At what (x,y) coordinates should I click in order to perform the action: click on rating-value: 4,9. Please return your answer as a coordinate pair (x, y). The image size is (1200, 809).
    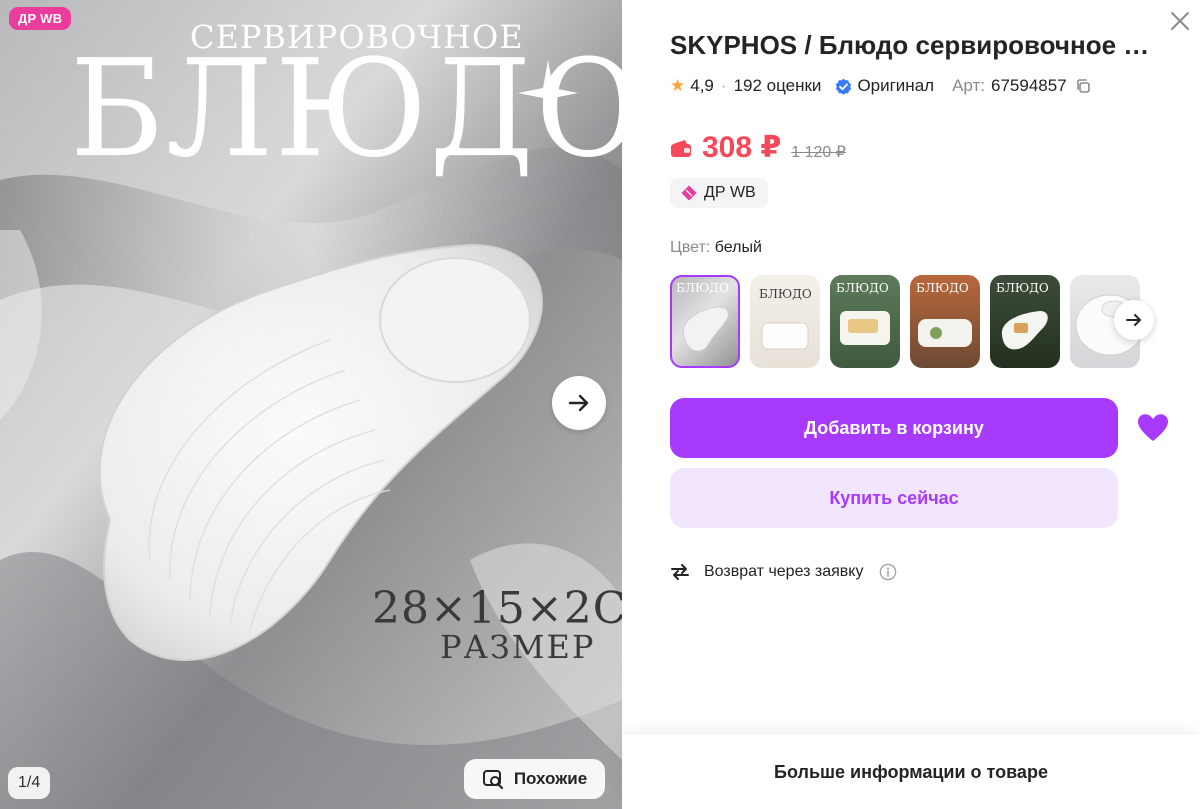
    Looking at the image, I should click on (702, 85).